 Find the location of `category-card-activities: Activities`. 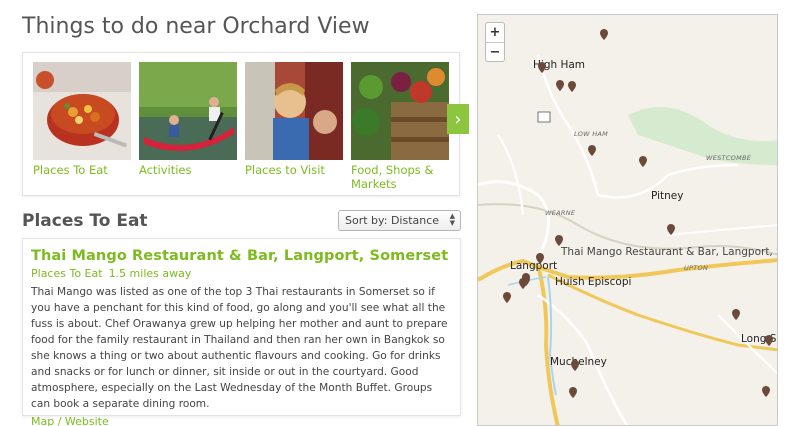

category-card-activities: Activities is located at coordinates (188, 119).